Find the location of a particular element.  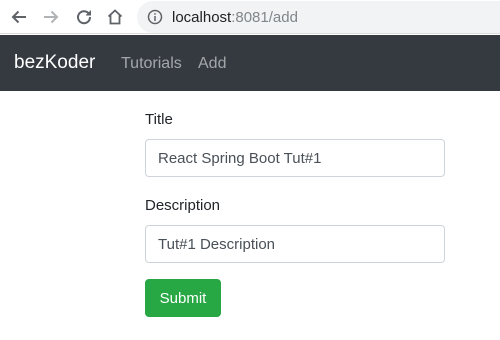

title-label: Title is located at coordinates (159, 119).